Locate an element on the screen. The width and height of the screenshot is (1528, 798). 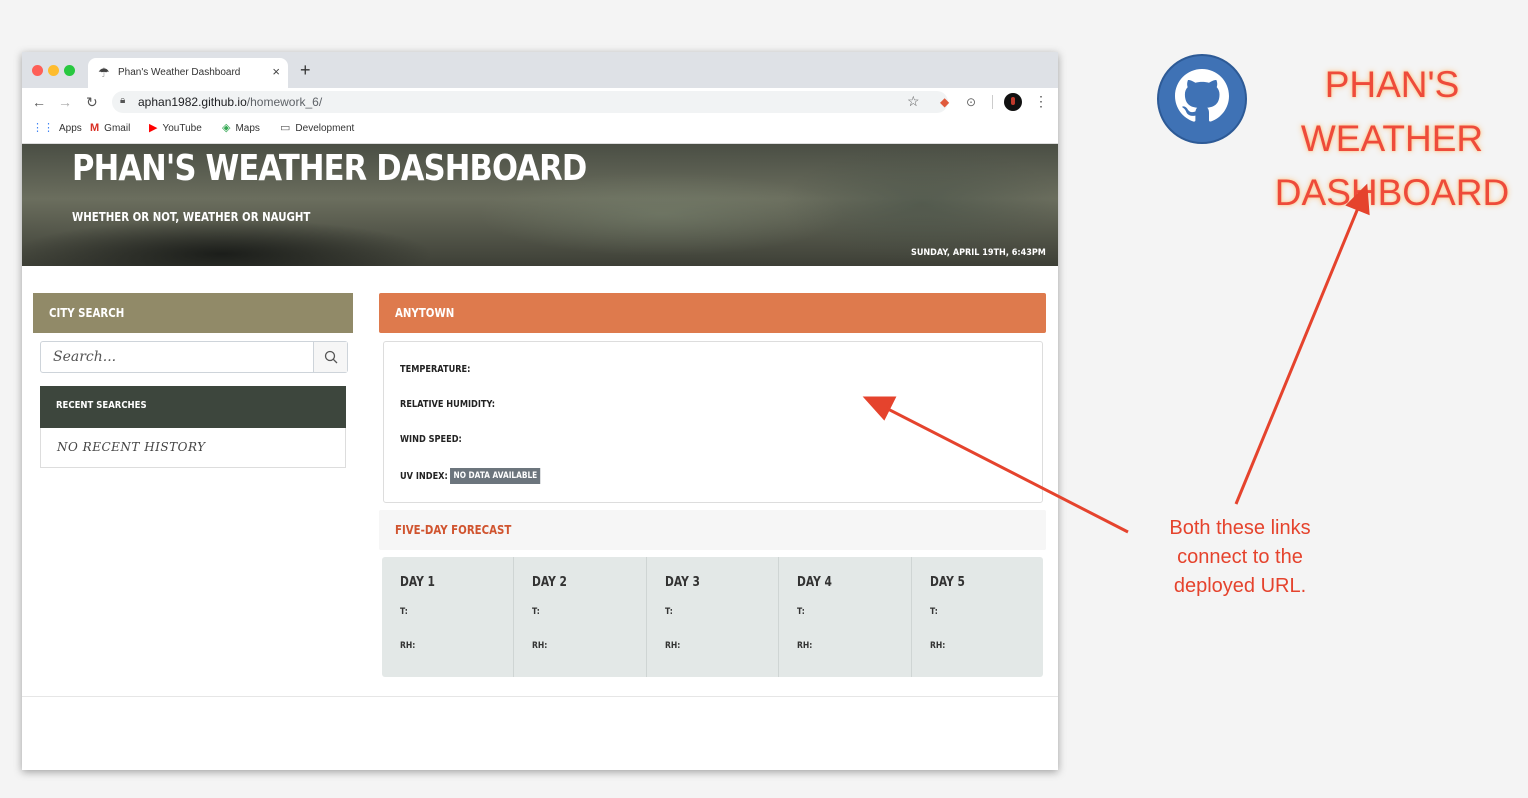
url-host: aphan1982.github.io is located at coordinates (192, 102).